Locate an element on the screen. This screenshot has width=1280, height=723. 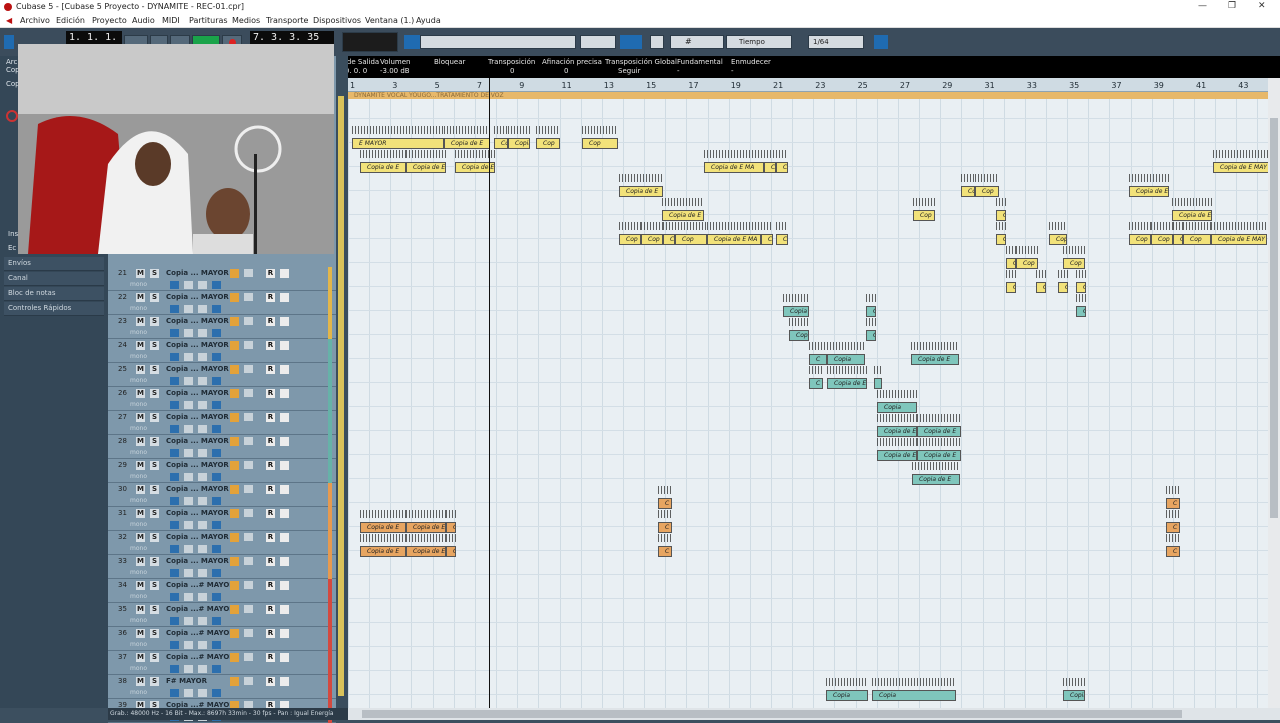
vertical-scrollbar is located at coordinates (1274, 393).